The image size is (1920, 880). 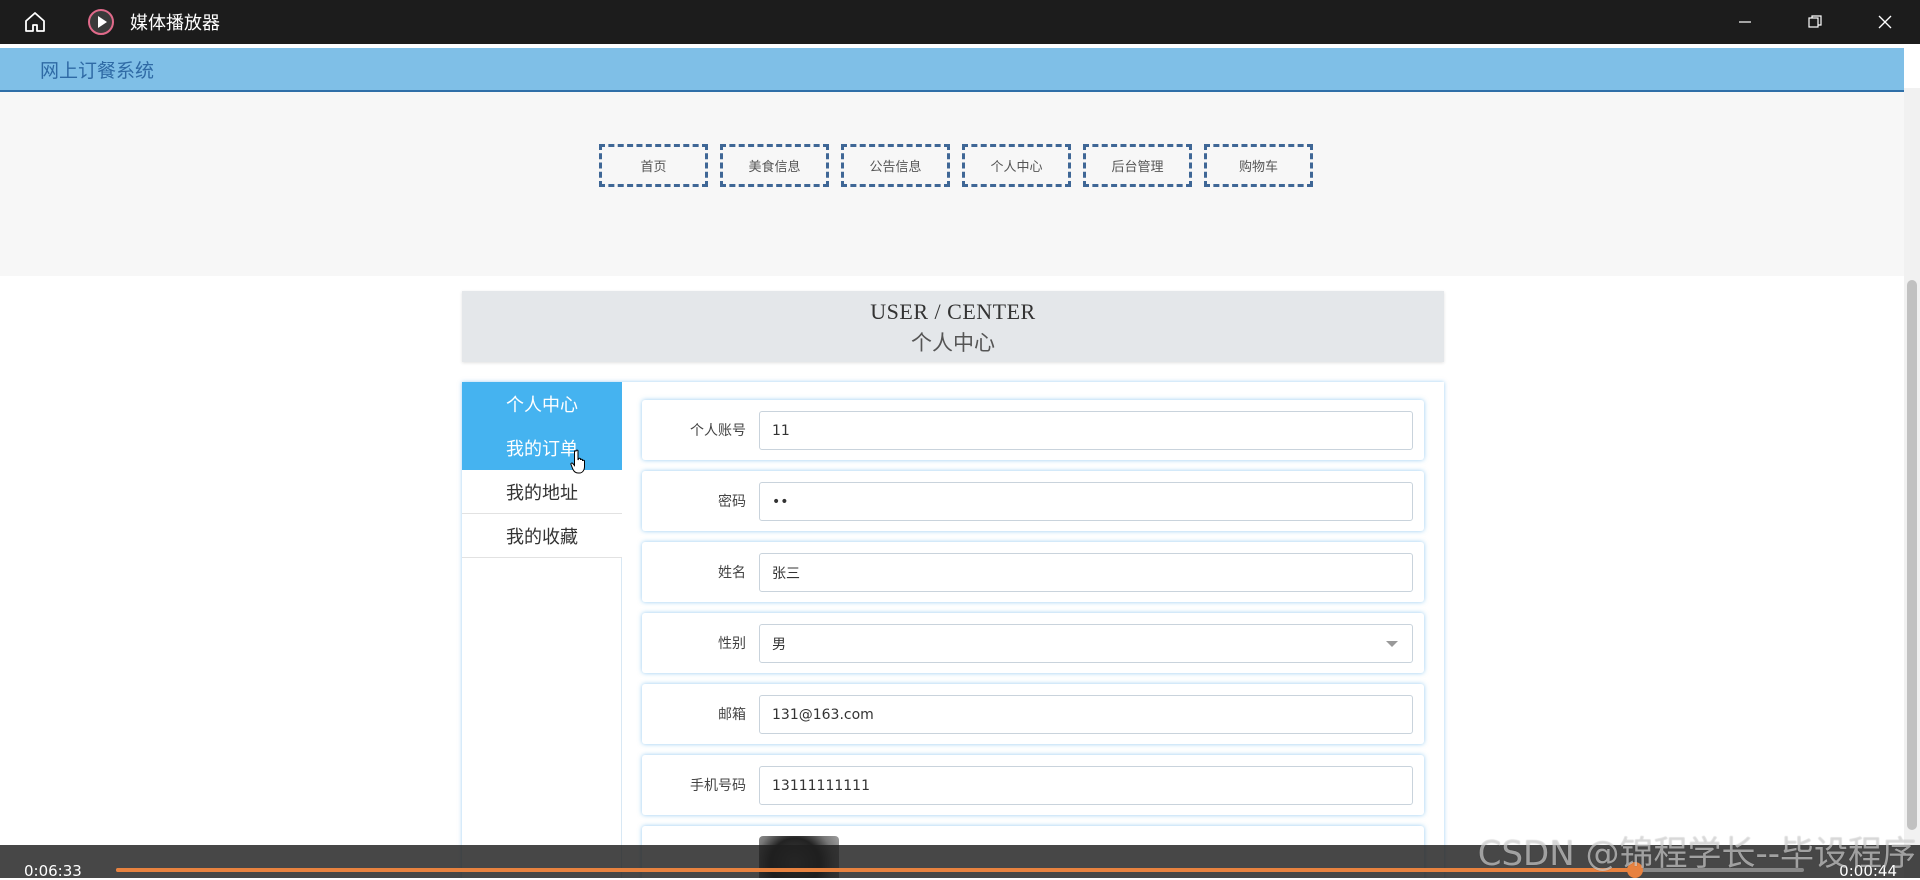 What do you see at coordinates (1086, 501) in the screenshot?
I see `password-input: ••` at bounding box center [1086, 501].